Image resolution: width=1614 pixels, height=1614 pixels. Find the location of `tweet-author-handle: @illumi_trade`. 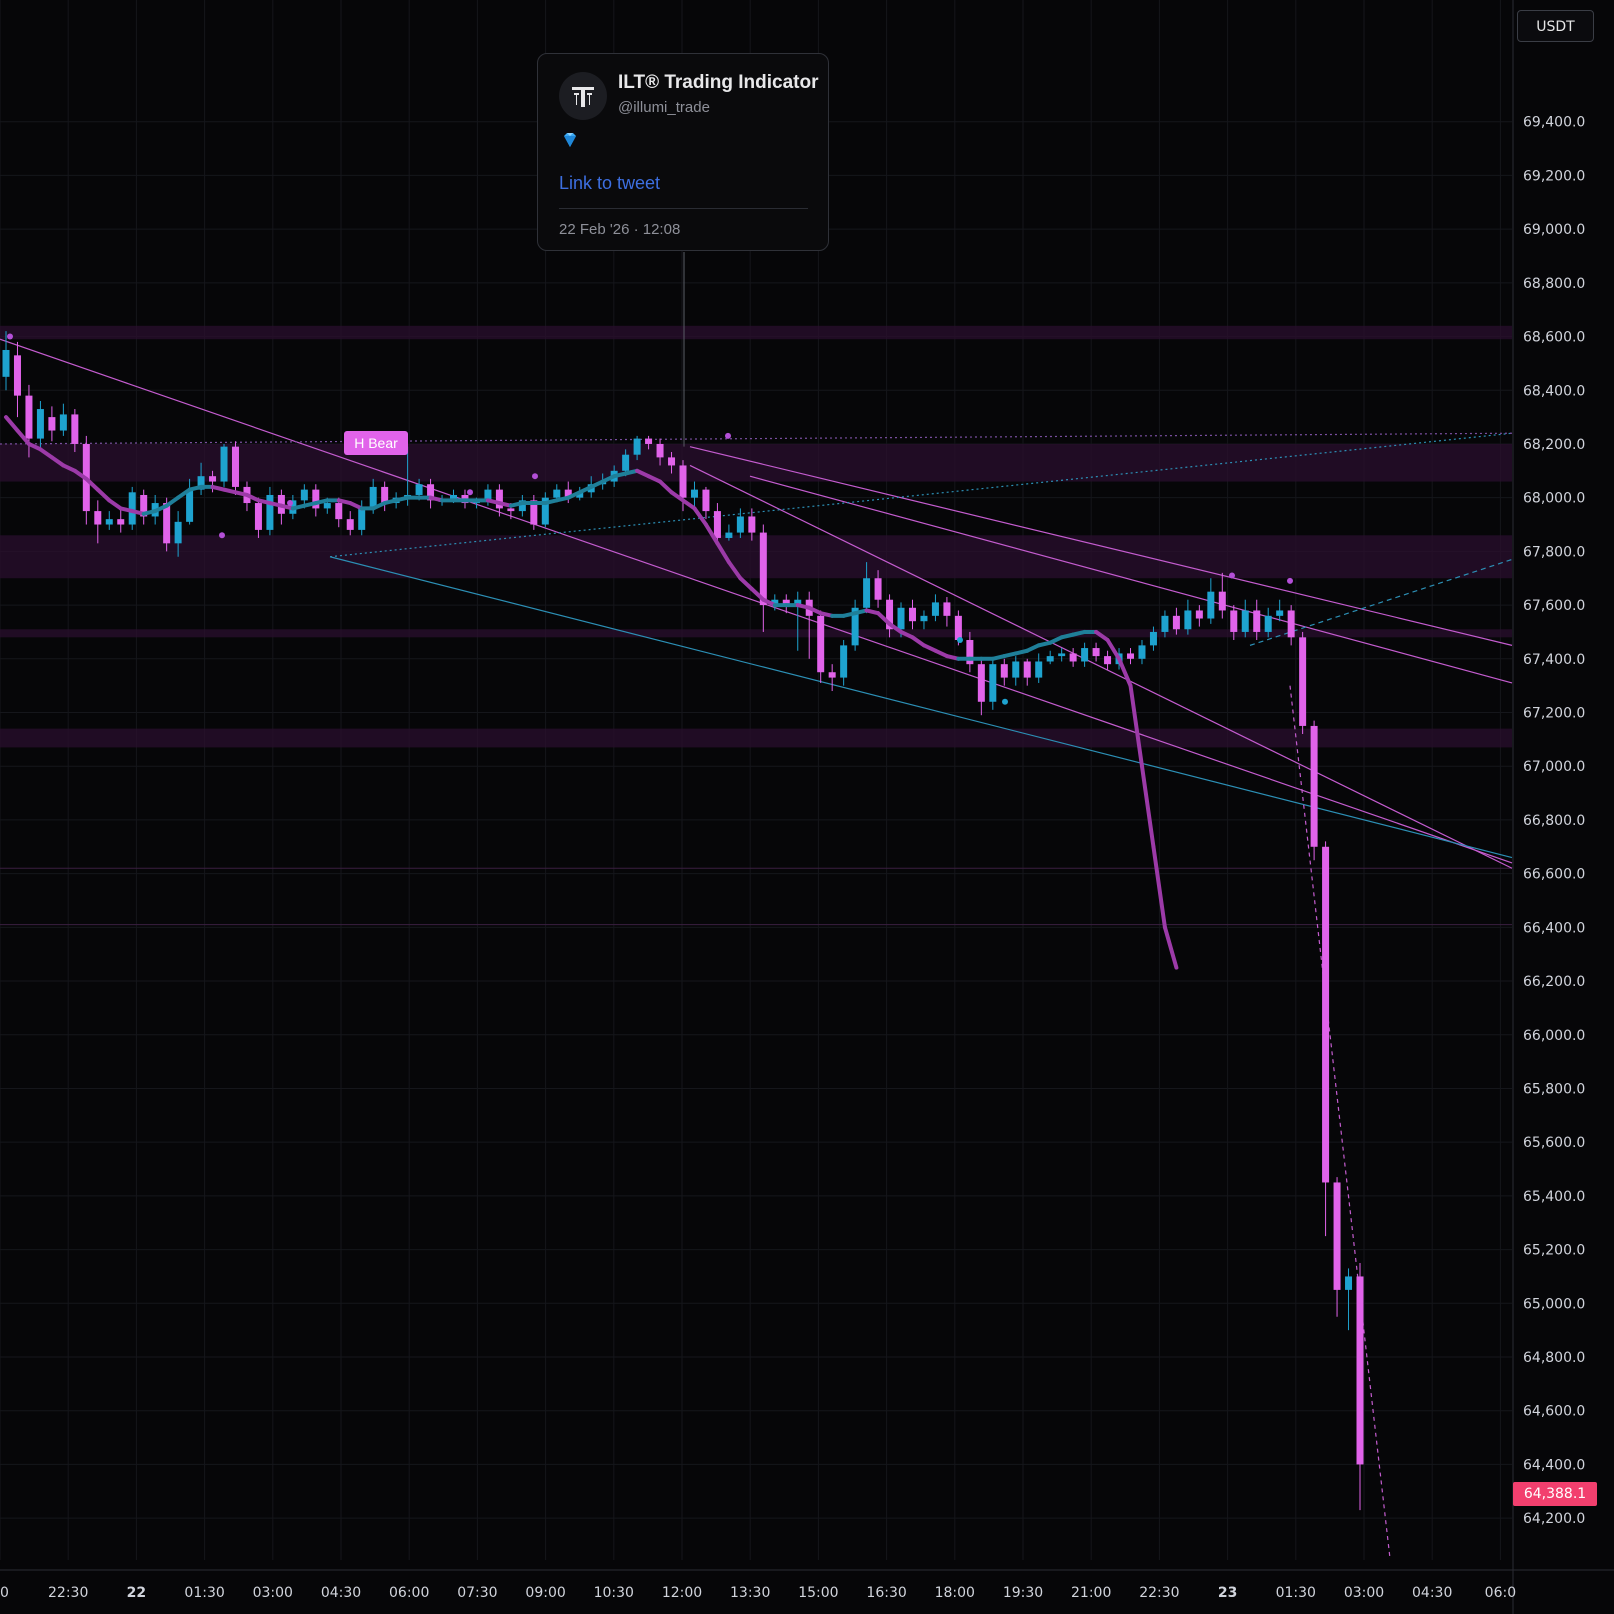

tweet-author-handle: @illumi_trade is located at coordinates (664, 107).